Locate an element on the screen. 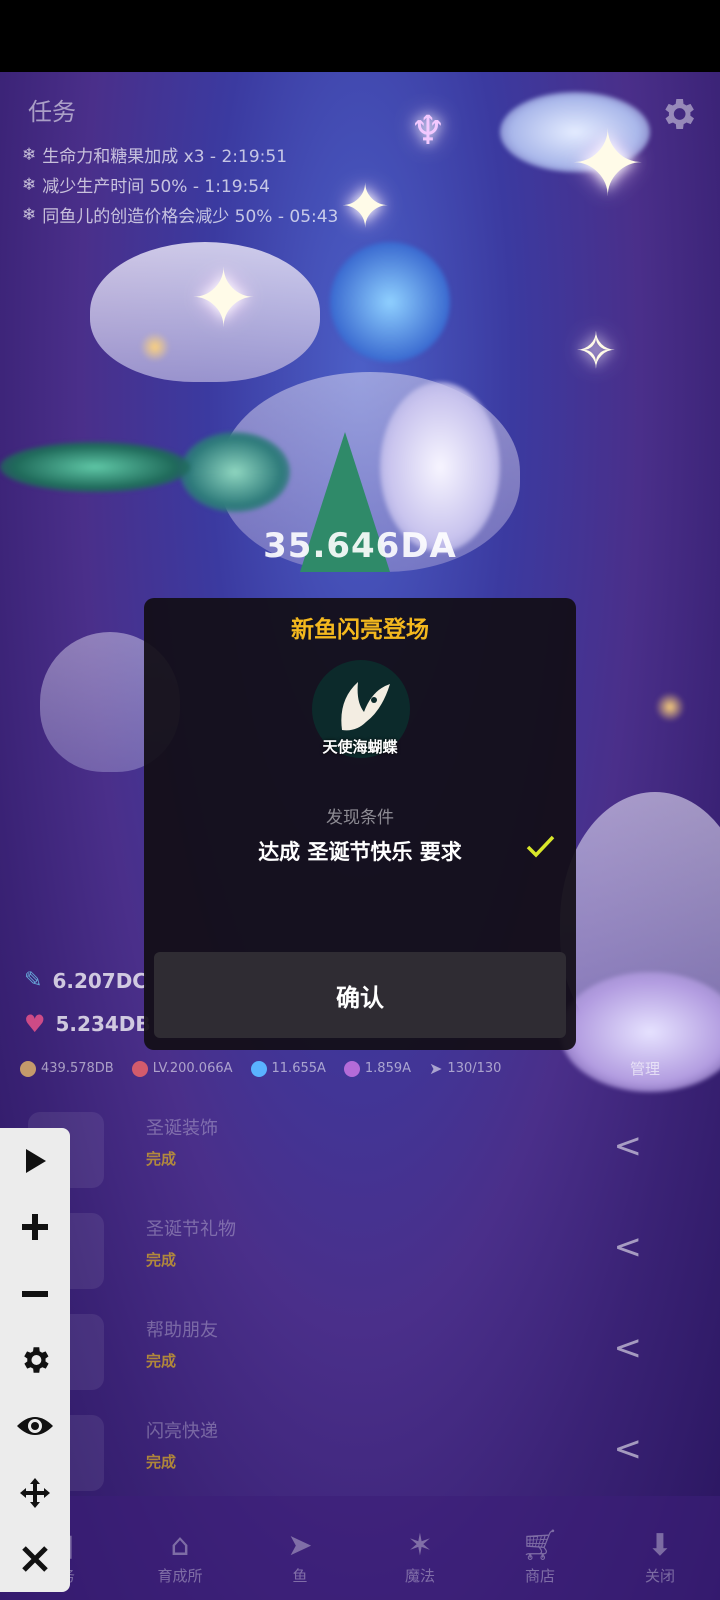 The height and width of the screenshot is (1600, 720). vitality-amount: 35.646DA is located at coordinates (360, 546).